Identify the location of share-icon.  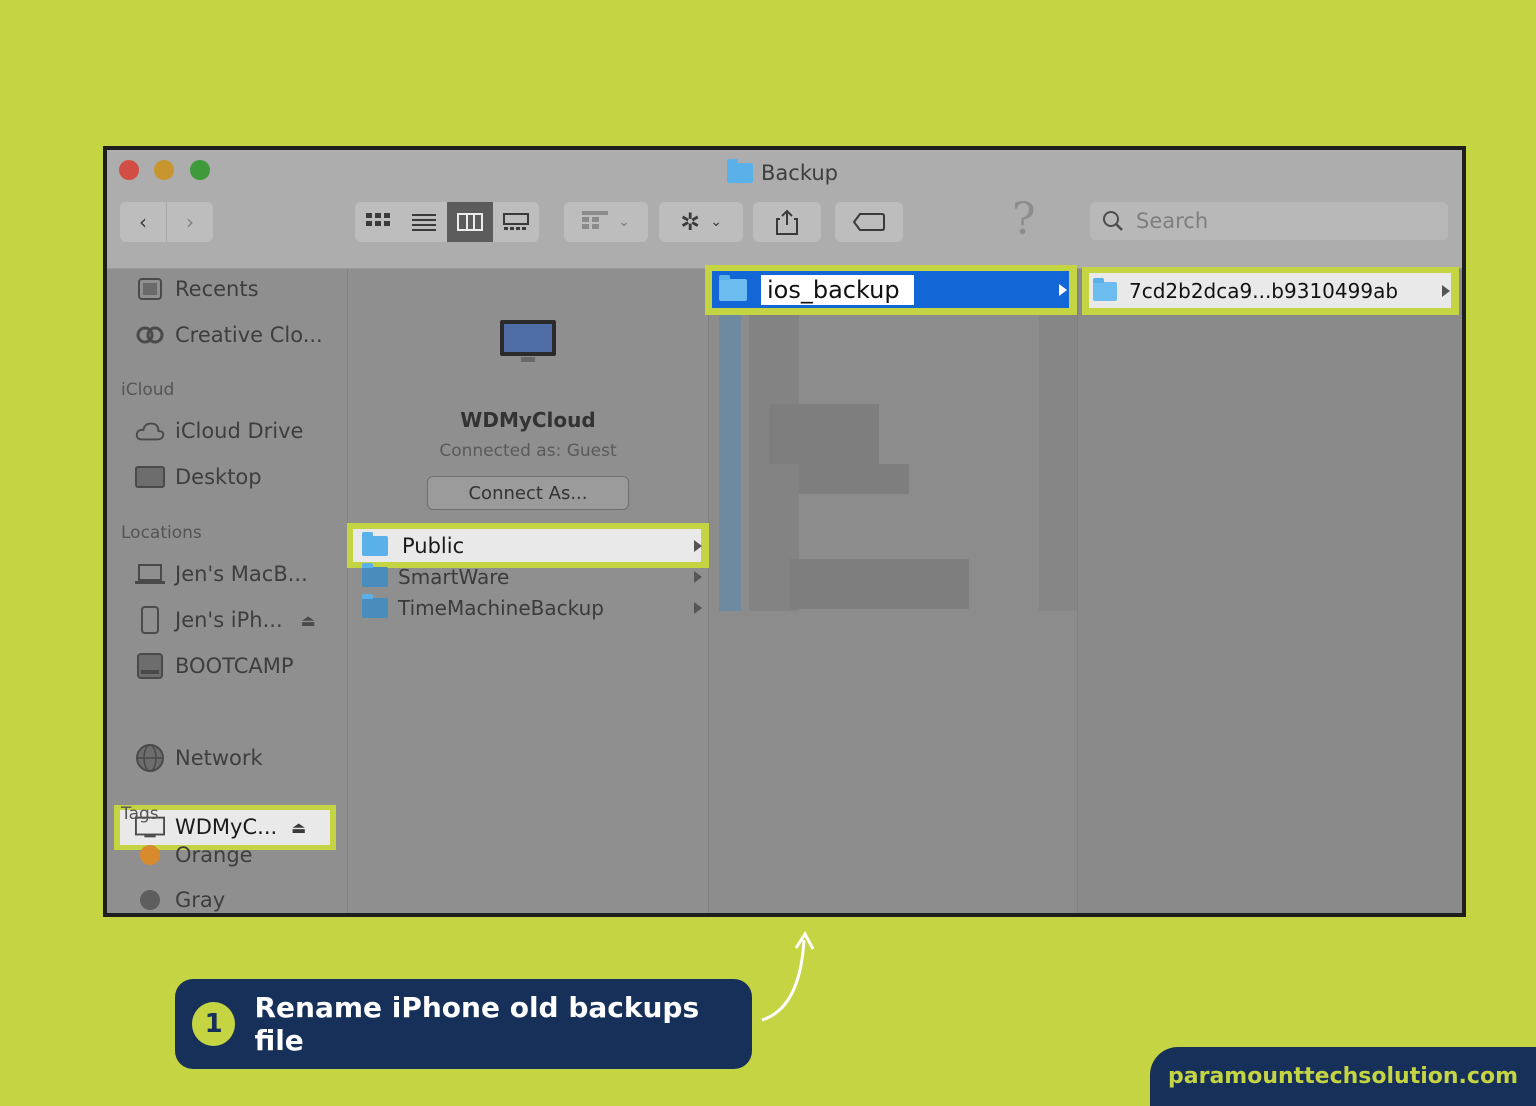
(787, 222).